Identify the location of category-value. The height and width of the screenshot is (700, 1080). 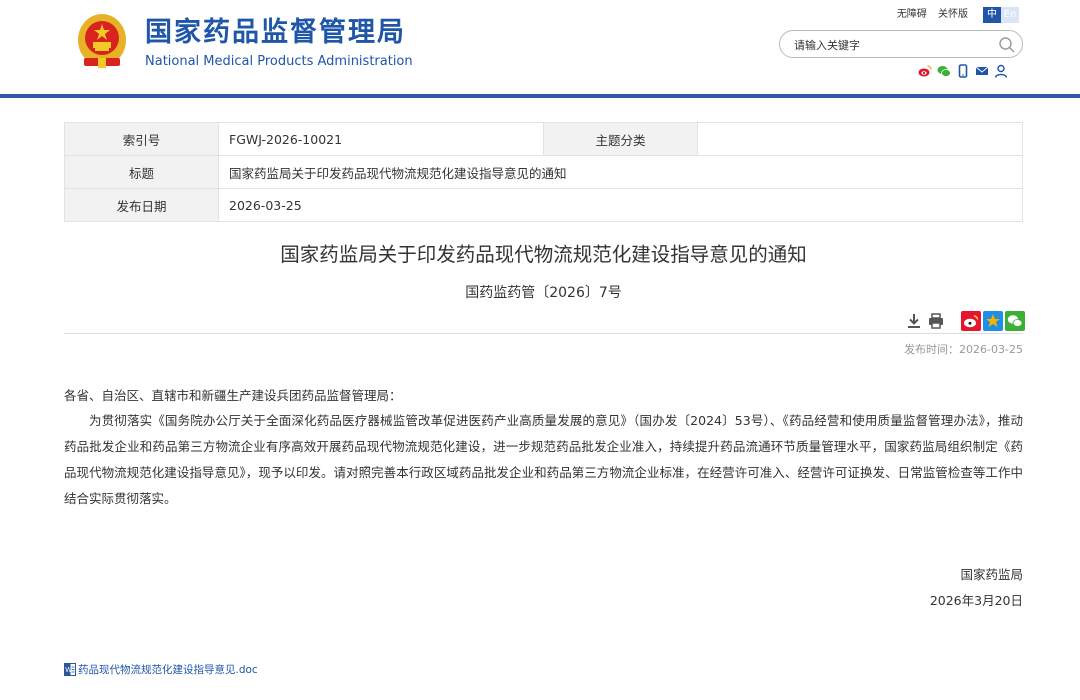
(860, 139).